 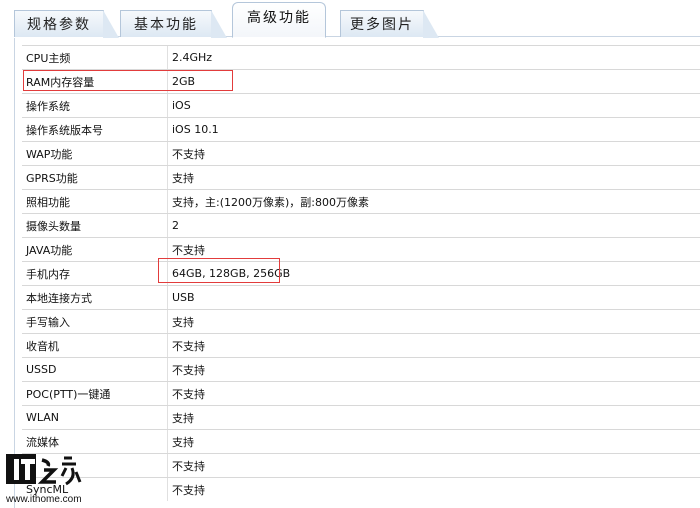 What do you see at coordinates (95, 225) in the screenshot?
I see `spec-key: 摄像头数量` at bounding box center [95, 225].